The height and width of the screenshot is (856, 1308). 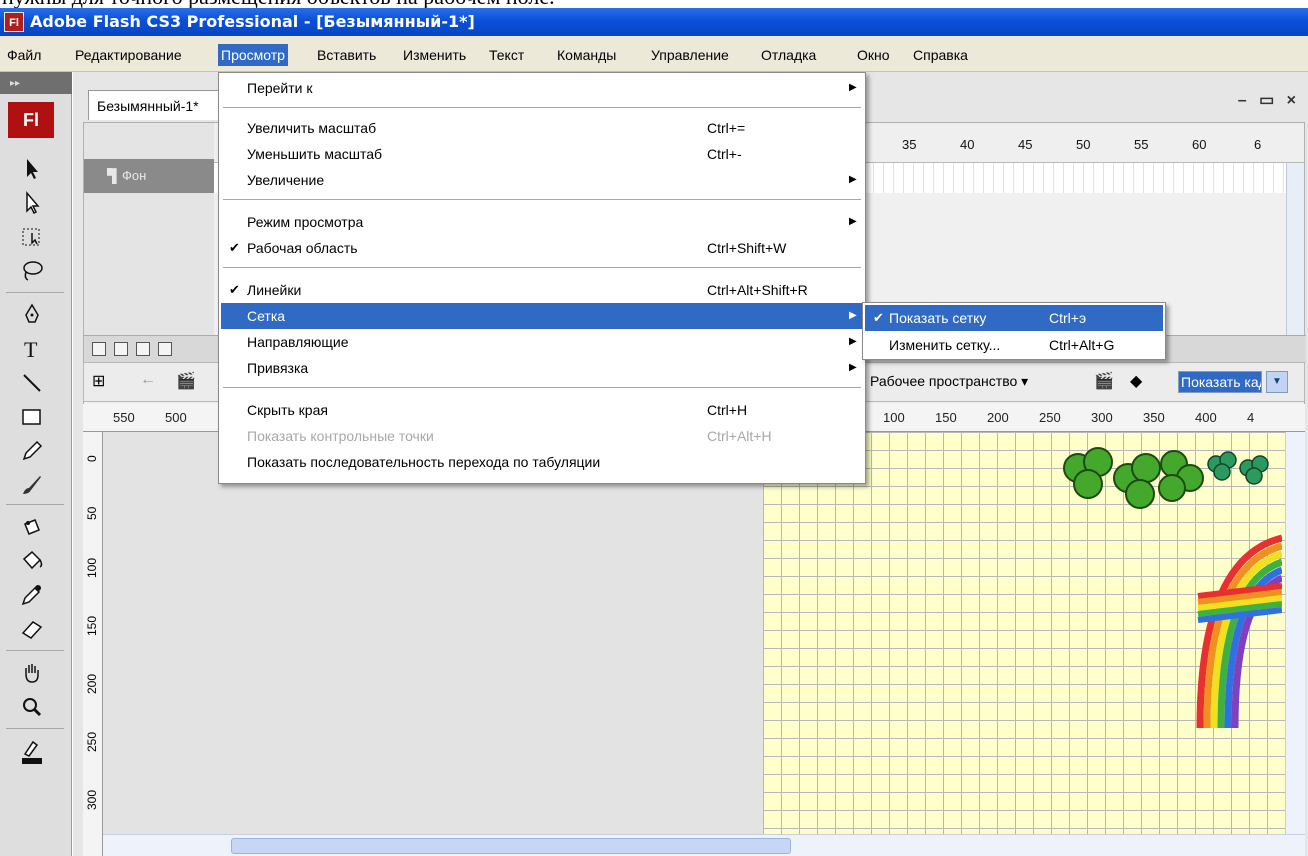 What do you see at coordinates (32, 707) in the screenshot?
I see `zoom-tool-icon` at bounding box center [32, 707].